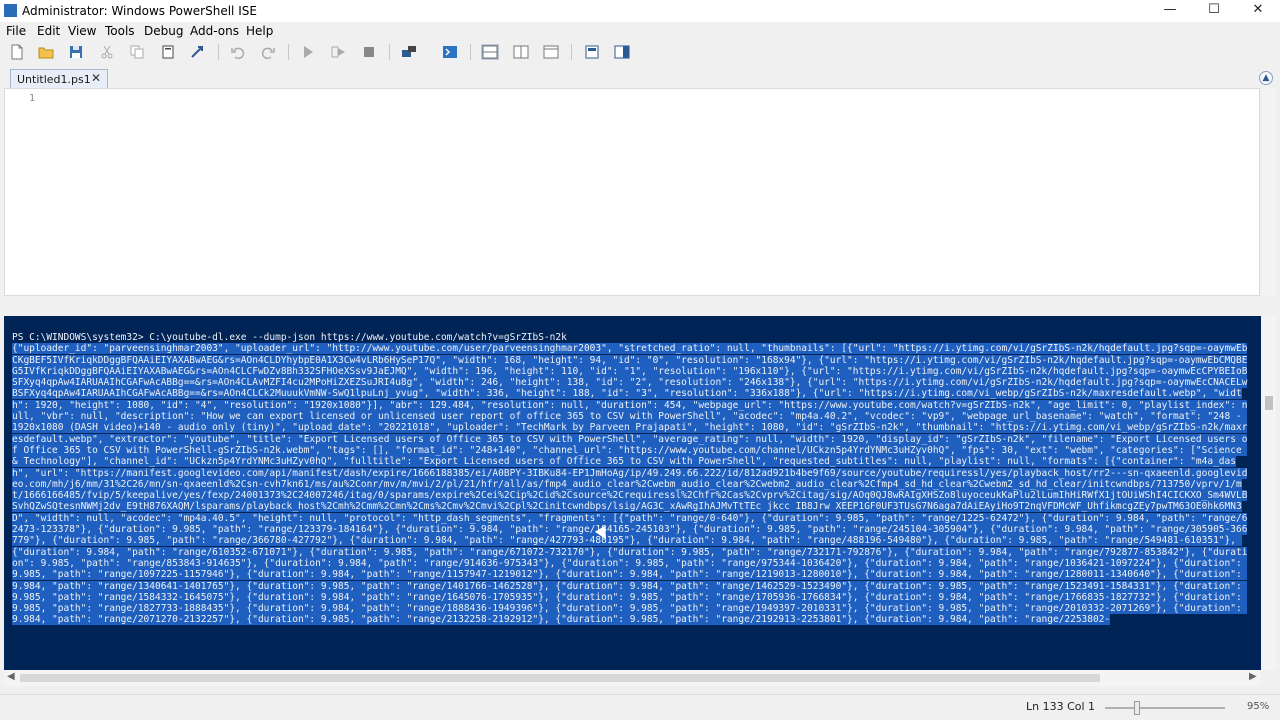  What do you see at coordinates (54, 79) in the screenshot?
I see `tab-label: Untitled1.ps1` at bounding box center [54, 79].